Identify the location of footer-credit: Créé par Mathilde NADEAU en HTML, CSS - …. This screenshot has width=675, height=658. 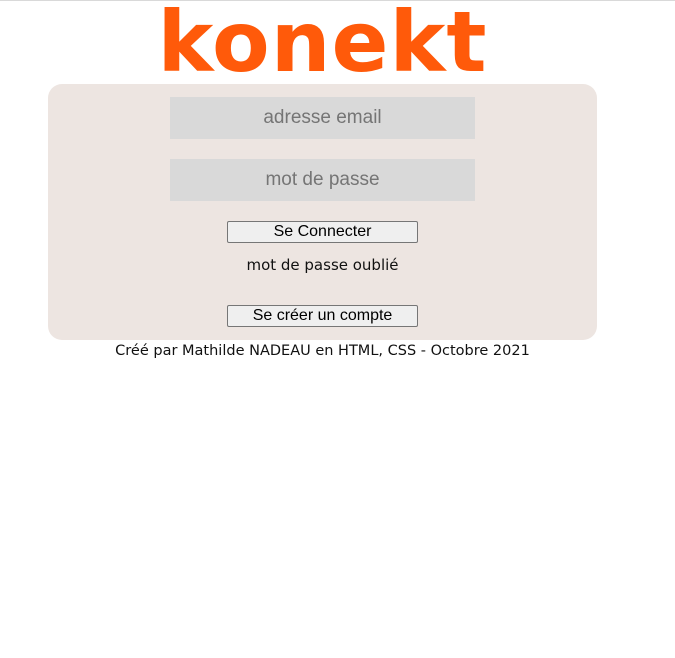
(322, 351).